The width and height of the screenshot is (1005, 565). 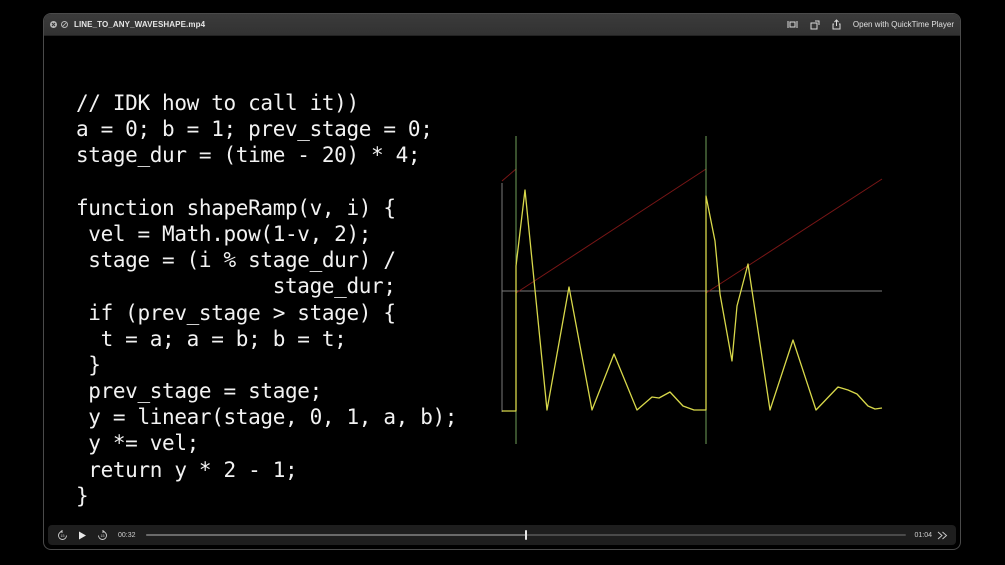 I want to click on play-icon, so click(x=82, y=535).